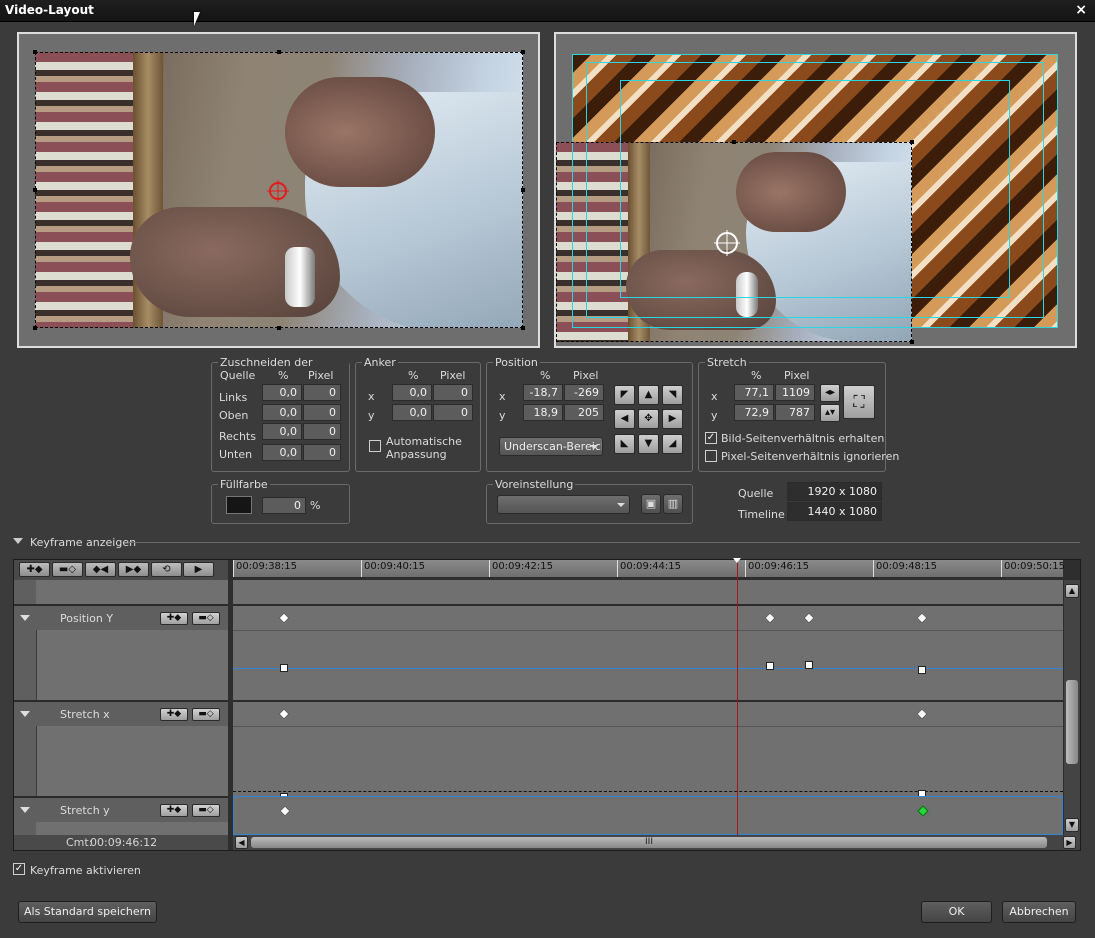  Describe the element at coordinates (322, 452) in the screenshot. I see `crop-bottom-px: 0` at that location.